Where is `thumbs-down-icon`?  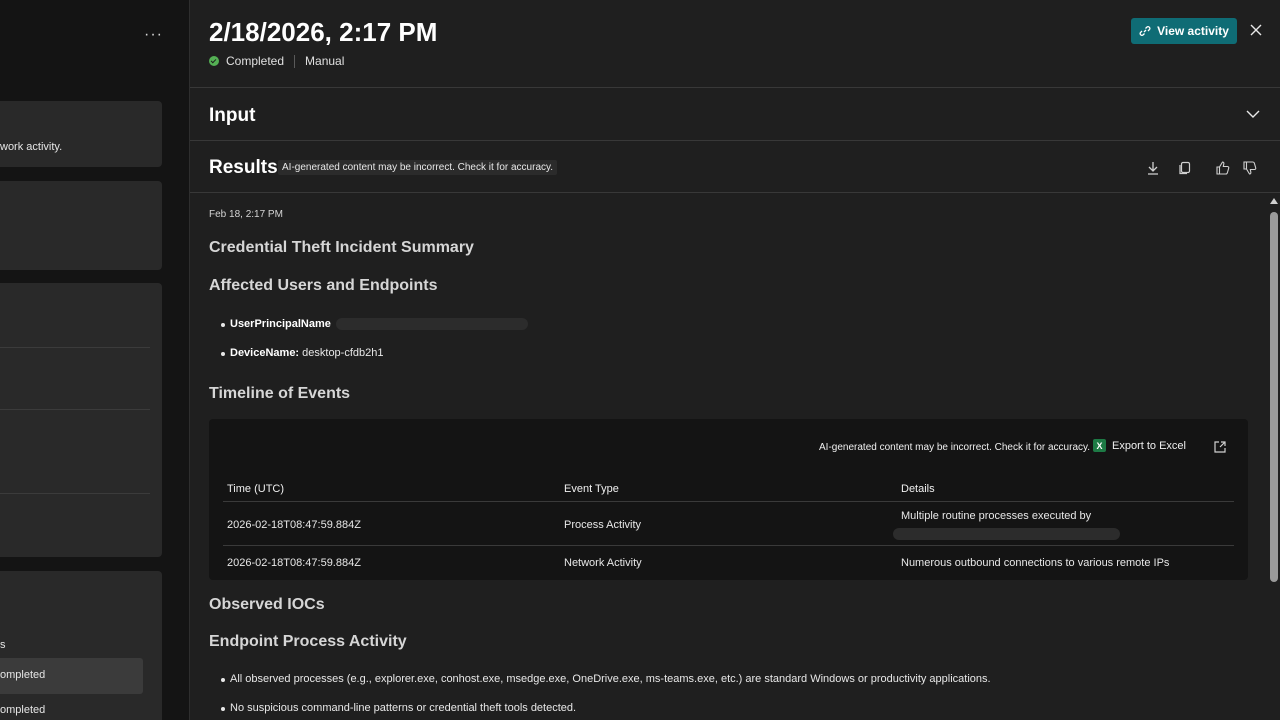 thumbs-down-icon is located at coordinates (1250, 168).